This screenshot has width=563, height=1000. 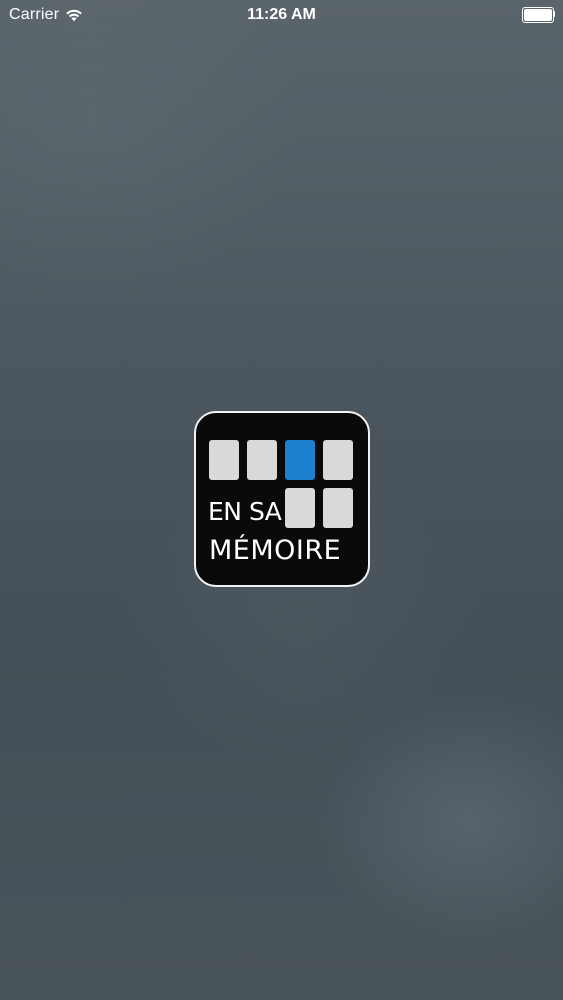 I want to click on app-logo: EN SA MÉMOIRE, so click(x=282, y=499).